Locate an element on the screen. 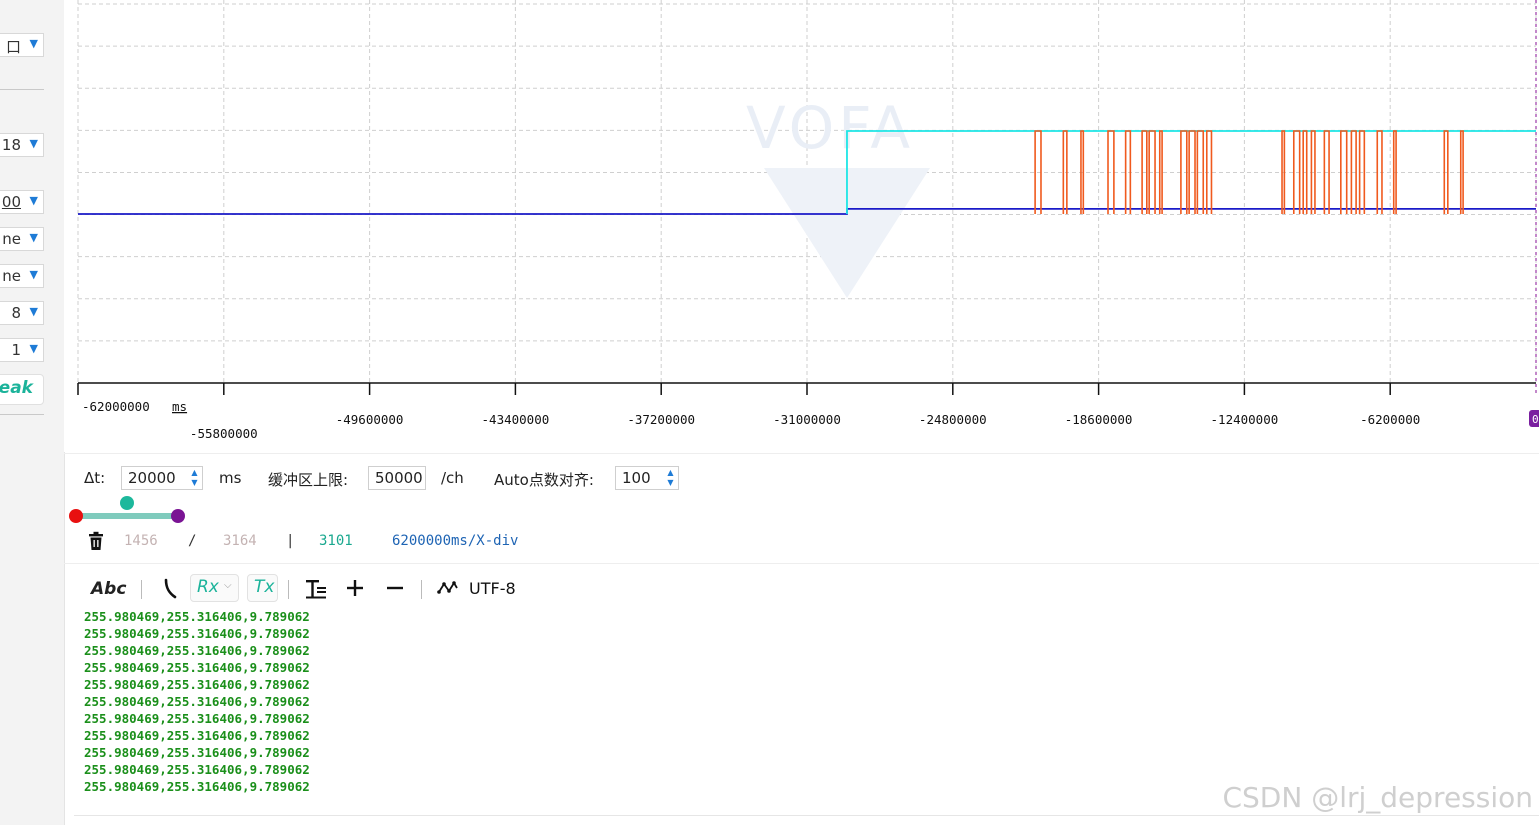 Image resolution: width=1539 pixels, height=825 pixels. x-axis-tick-label: -62000000 is located at coordinates (116, 406).